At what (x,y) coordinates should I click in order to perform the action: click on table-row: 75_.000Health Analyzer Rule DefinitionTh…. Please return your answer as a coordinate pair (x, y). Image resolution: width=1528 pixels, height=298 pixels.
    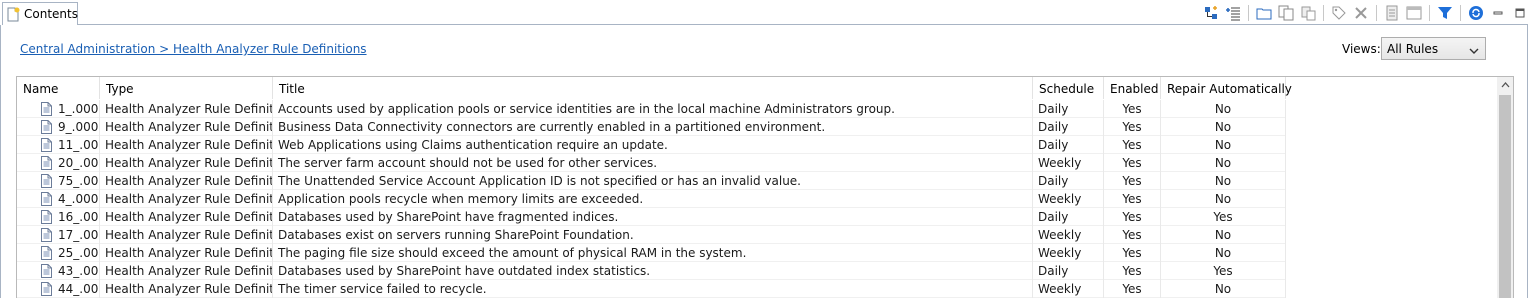
    Looking at the image, I should click on (651, 181).